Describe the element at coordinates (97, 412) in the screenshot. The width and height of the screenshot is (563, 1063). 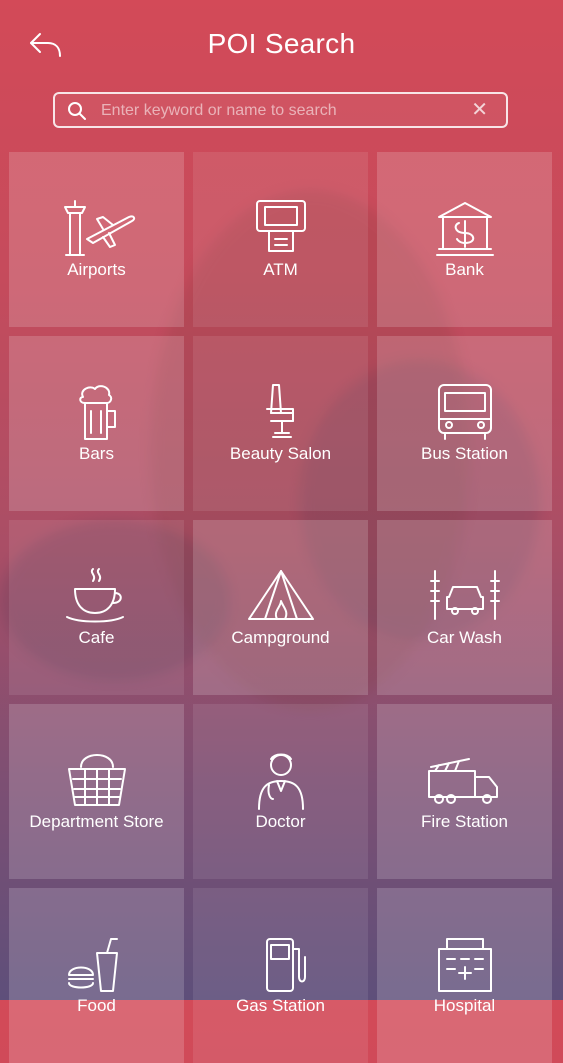
I see `beer-mug-icon` at that location.